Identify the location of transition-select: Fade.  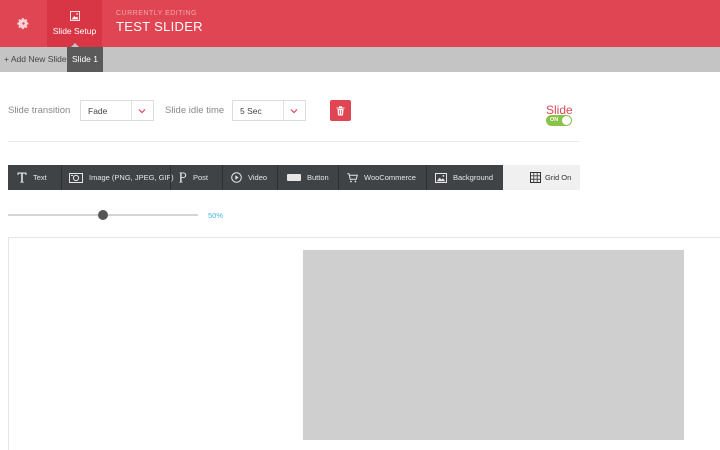
(117, 110).